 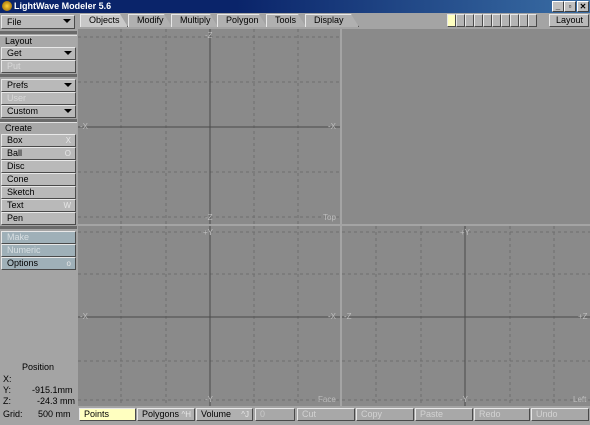 I want to click on close-button: ✕, so click(x=583, y=6).